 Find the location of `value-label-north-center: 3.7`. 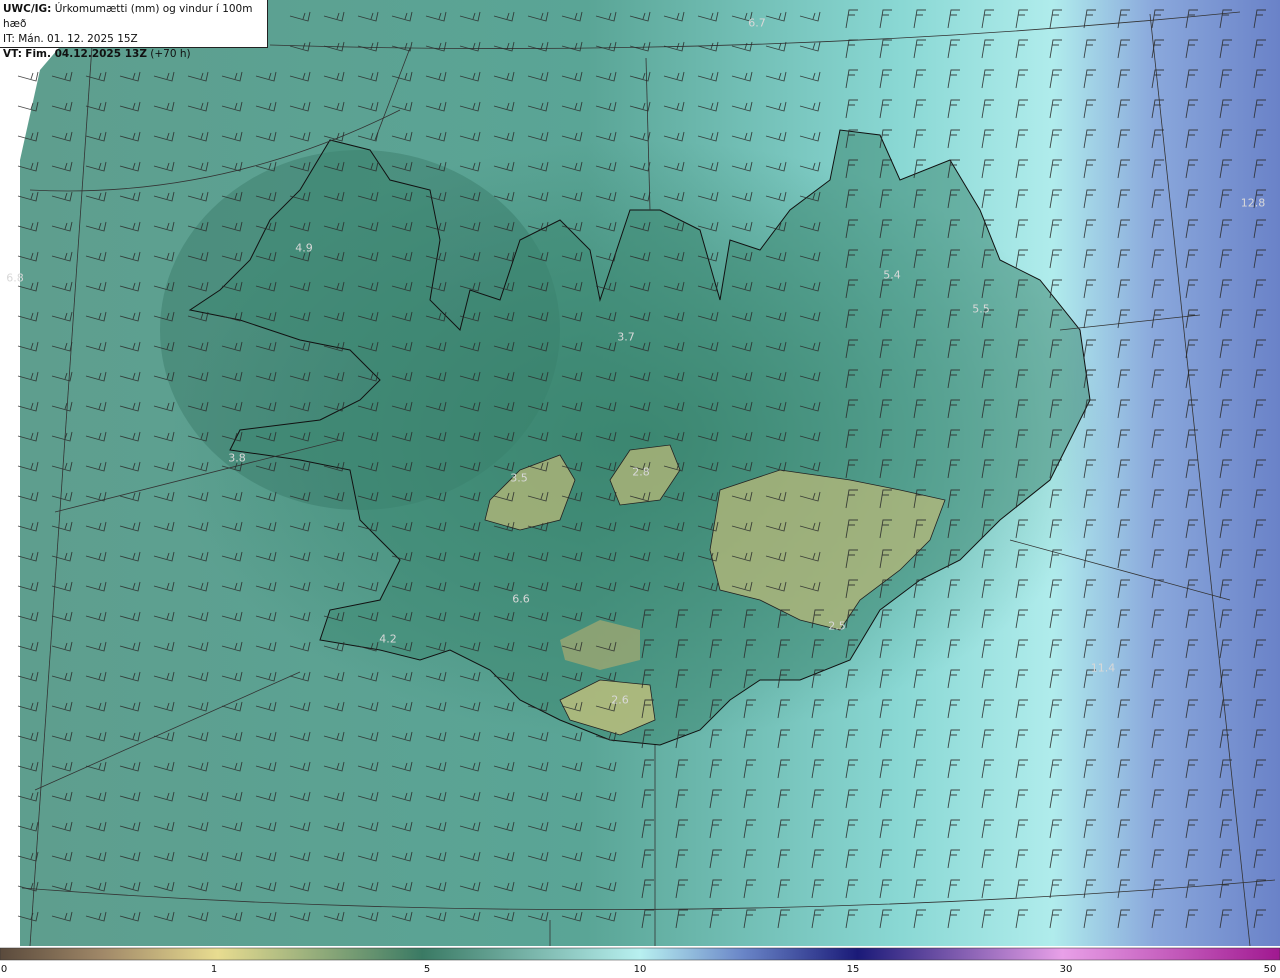

value-label-north-center: 3.7 is located at coordinates (626, 337).